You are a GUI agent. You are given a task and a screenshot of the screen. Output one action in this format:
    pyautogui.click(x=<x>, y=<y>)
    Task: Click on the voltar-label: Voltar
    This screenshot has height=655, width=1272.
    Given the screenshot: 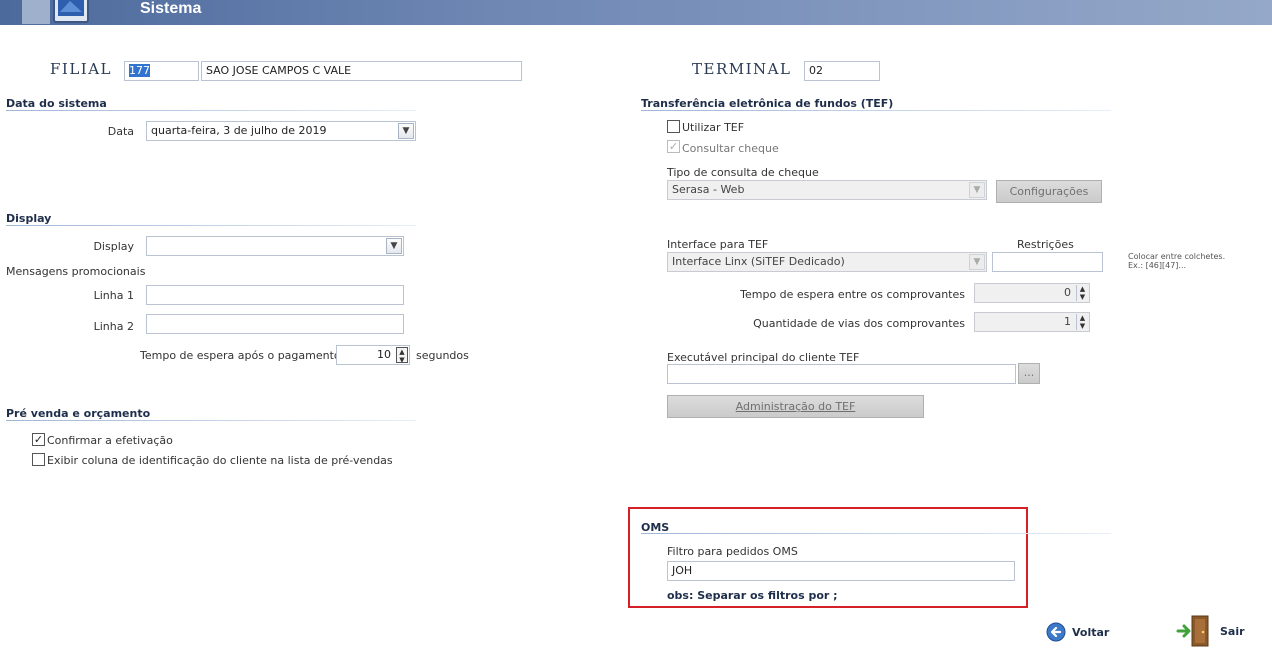 What is the action you would take?
    pyautogui.click(x=1091, y=632)
    